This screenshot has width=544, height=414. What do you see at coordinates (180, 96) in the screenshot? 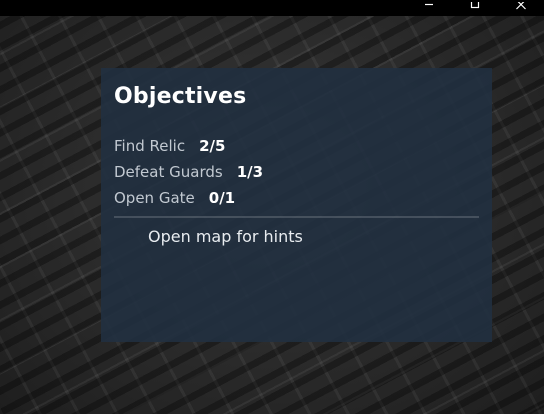
I see `panel-title: Objectives` at bounding box center [180, 96].